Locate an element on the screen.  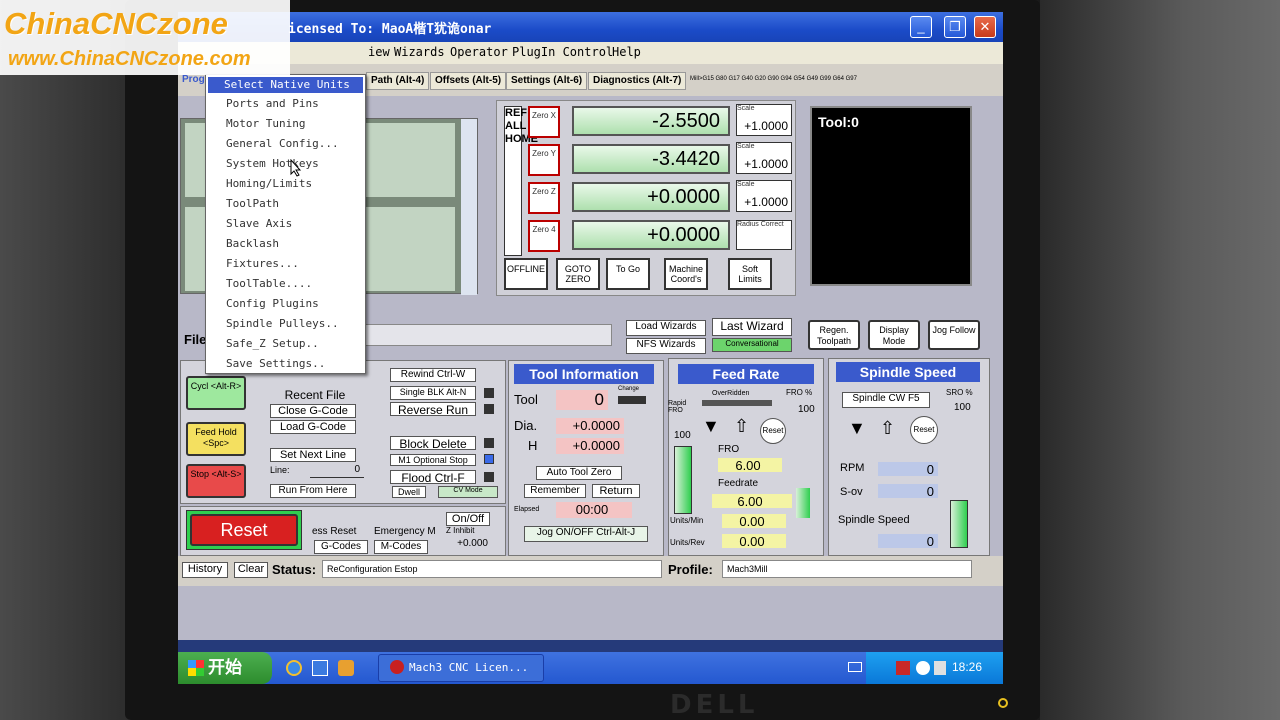
menu-item-backlash: Backlash is located at coordinates (252, 243).